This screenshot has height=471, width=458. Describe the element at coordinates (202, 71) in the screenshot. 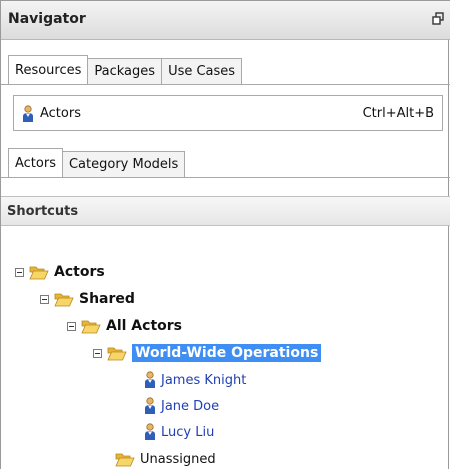

I see `tab-use-cases: Use Cases` at that location.